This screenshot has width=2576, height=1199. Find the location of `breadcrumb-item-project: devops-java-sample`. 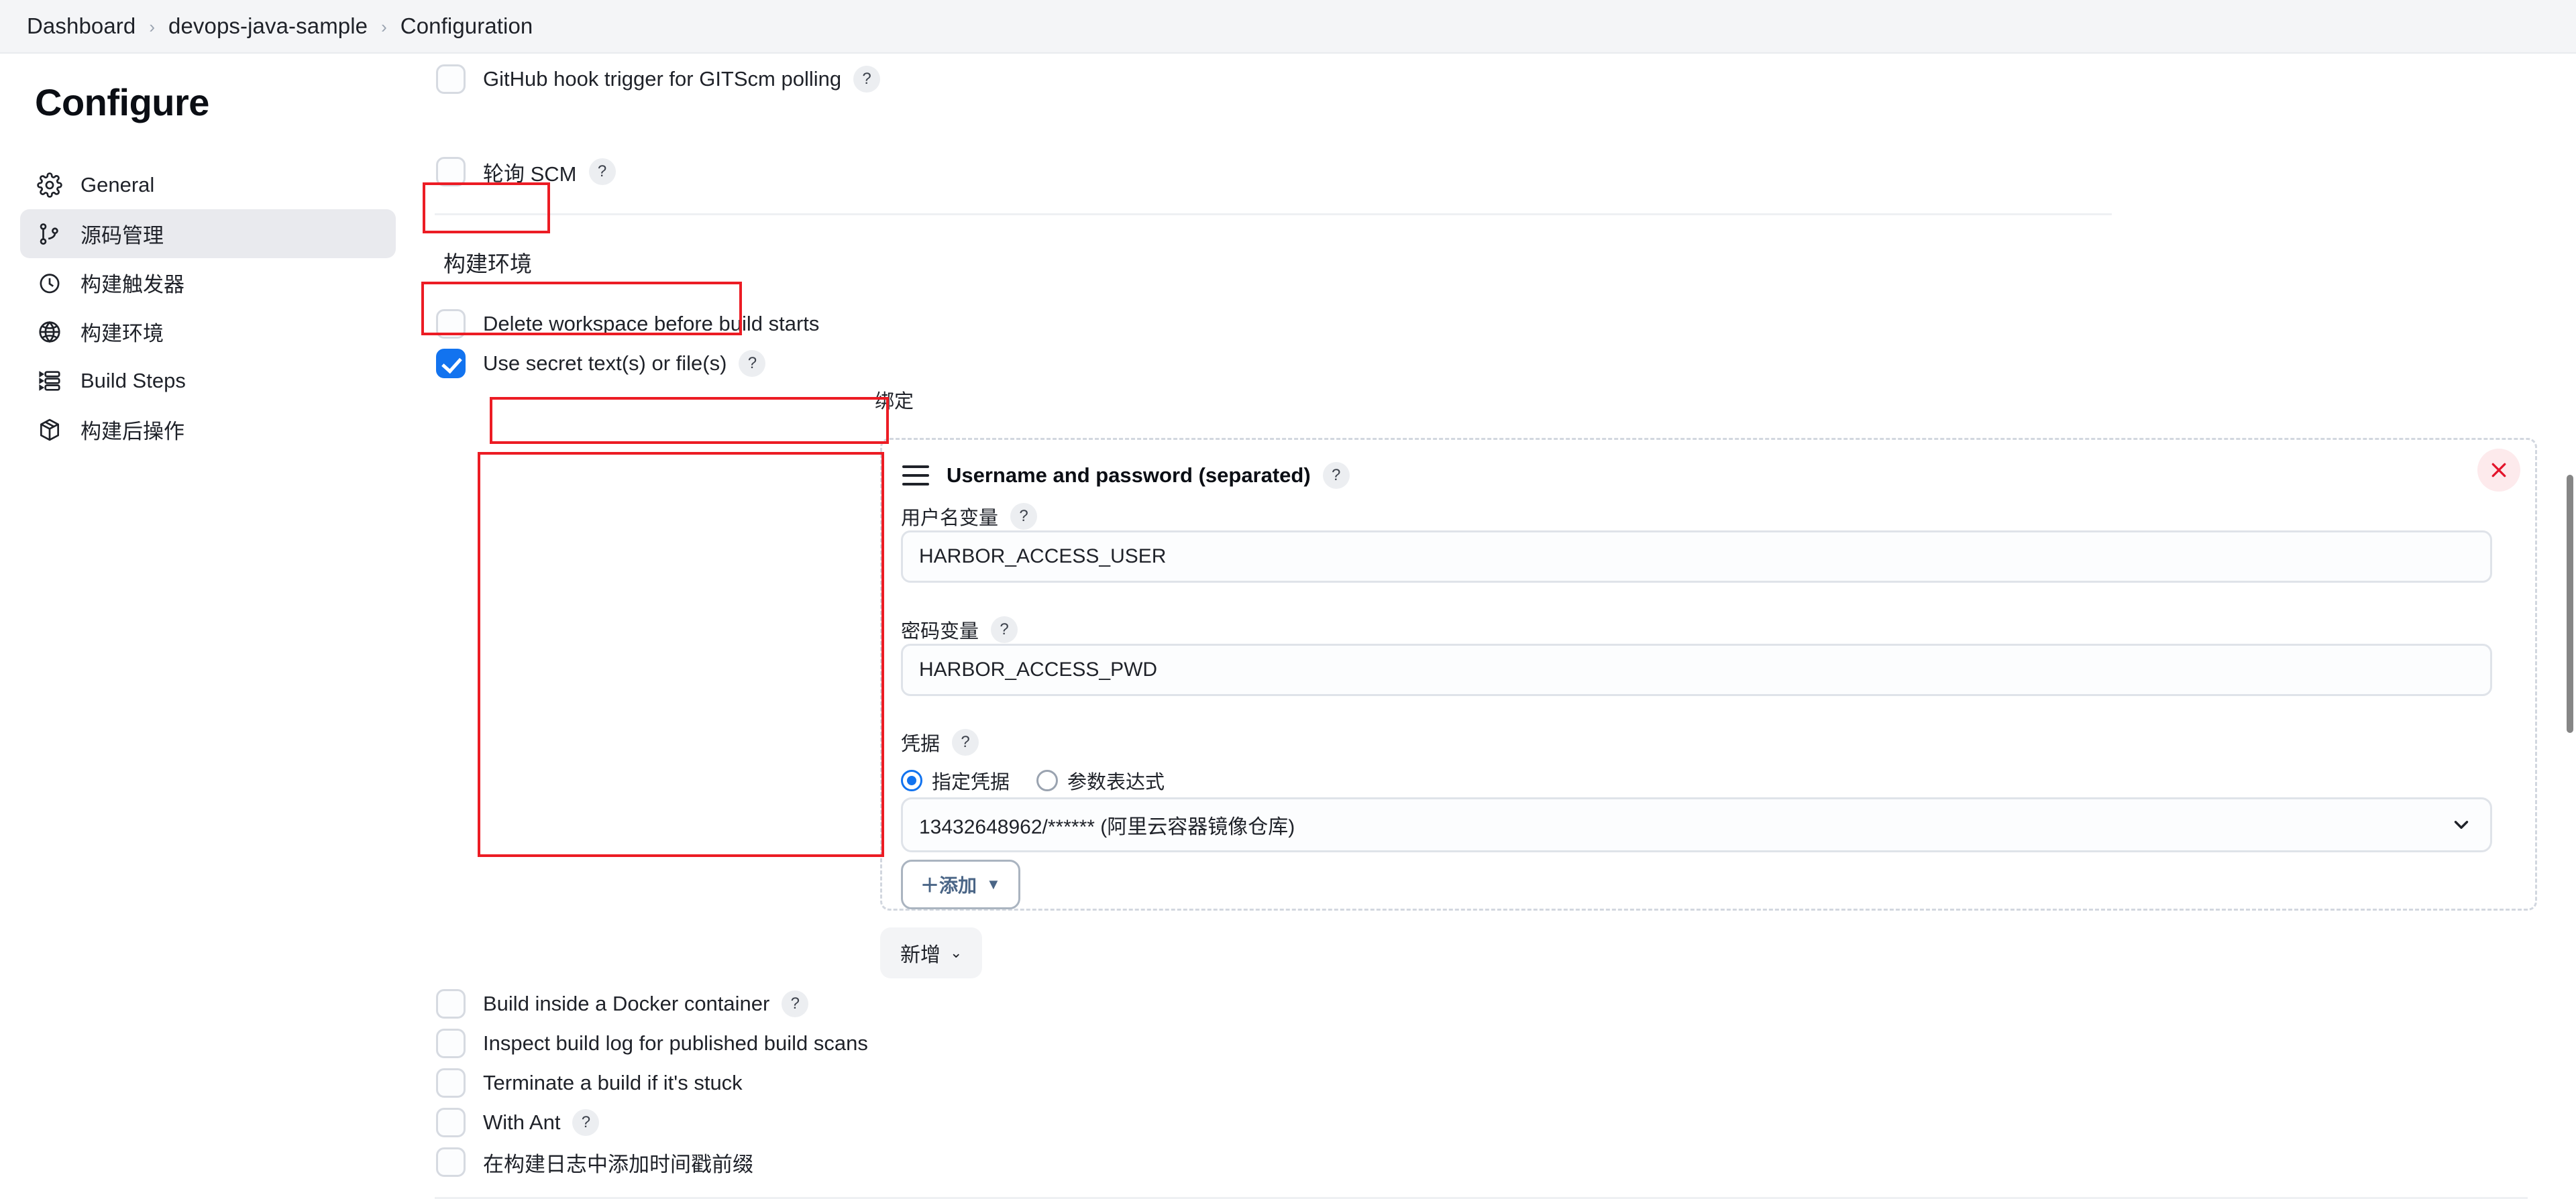

breadcrumb-item-project: devops-java-sample is located at coordinates (268, 26).